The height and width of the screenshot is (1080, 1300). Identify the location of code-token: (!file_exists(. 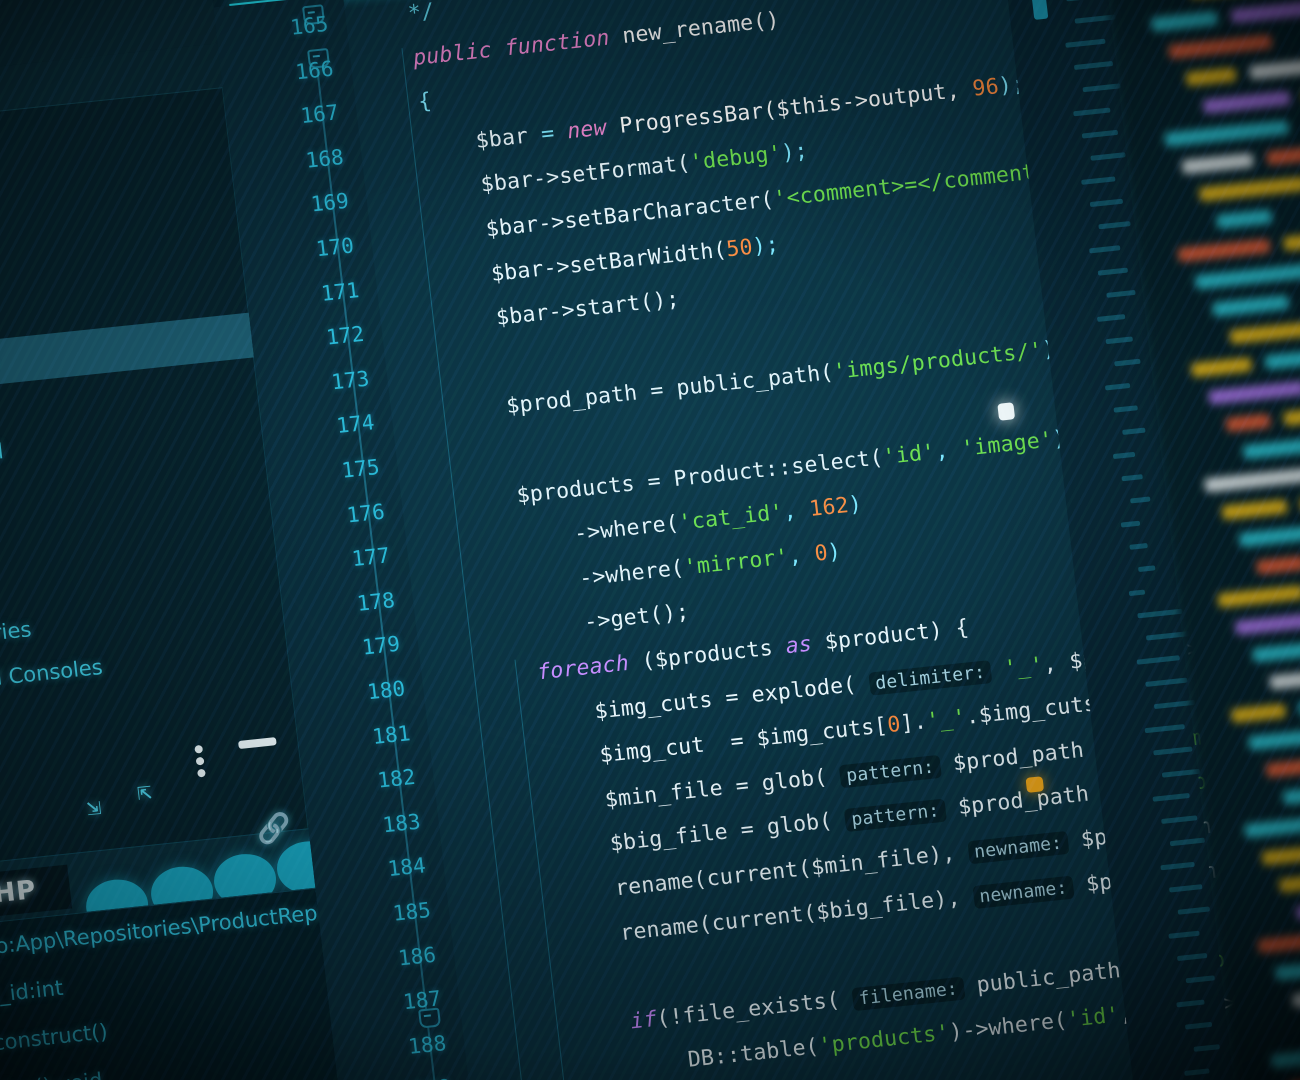
(755, 1009).